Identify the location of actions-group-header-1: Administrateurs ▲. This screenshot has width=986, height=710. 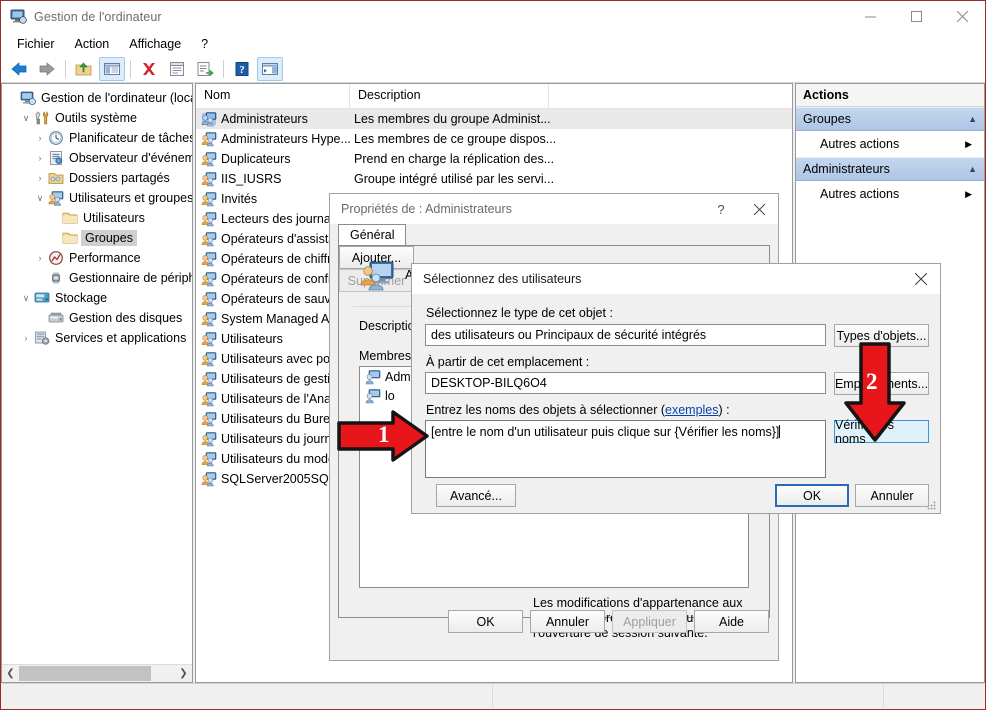
(890, 169).